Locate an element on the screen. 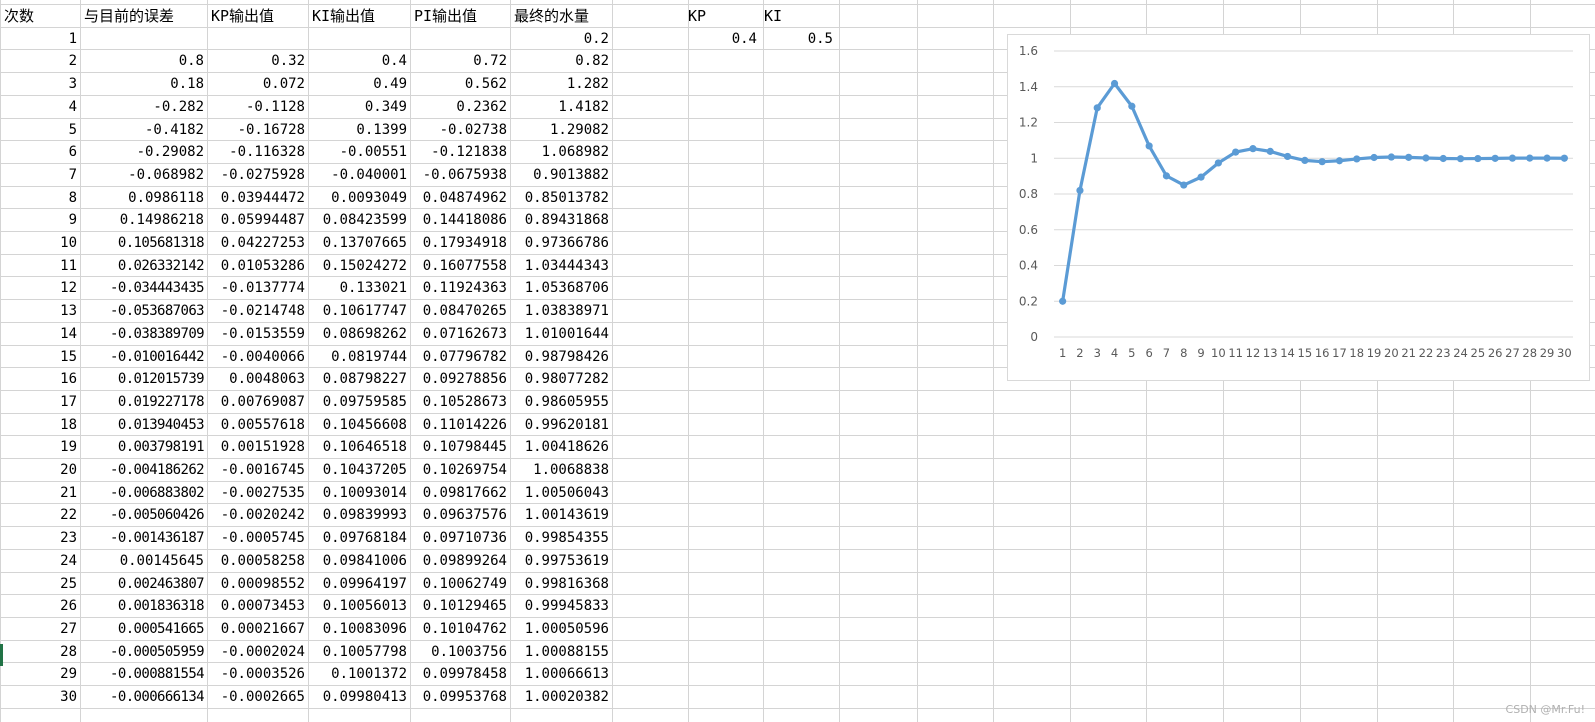 The height and width of the screenshot is (722, 1595). header-final-water: 最终的水量 is located at coordinates (561, 16).